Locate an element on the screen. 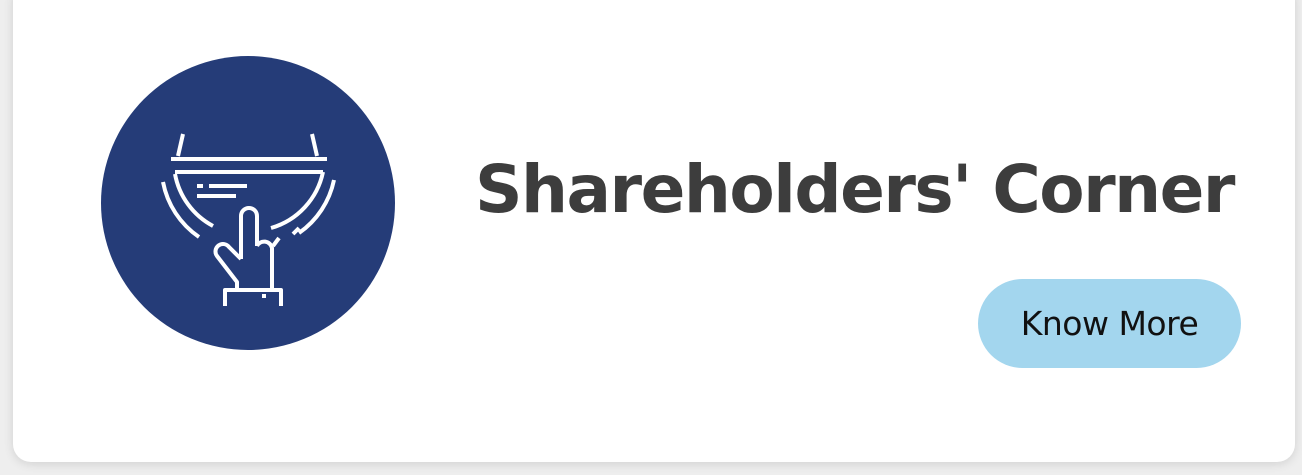 This screenshot has height=475, width=1302. hand-tapping-screen-icon is located at coordinates (248, 219).